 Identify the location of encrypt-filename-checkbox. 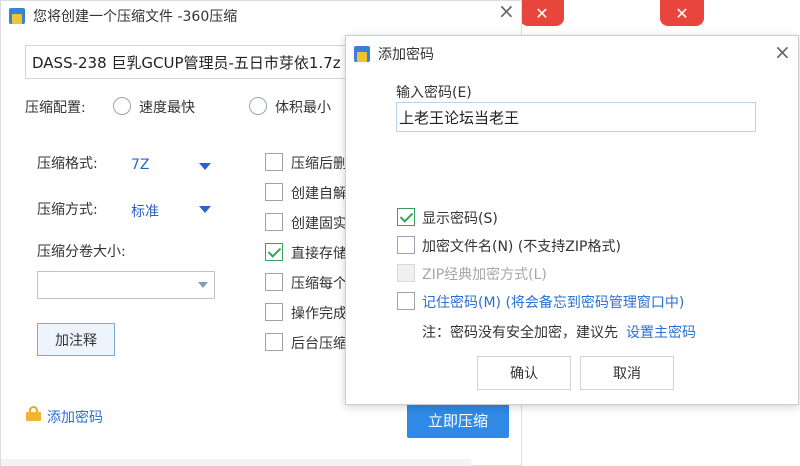
(406, 245).